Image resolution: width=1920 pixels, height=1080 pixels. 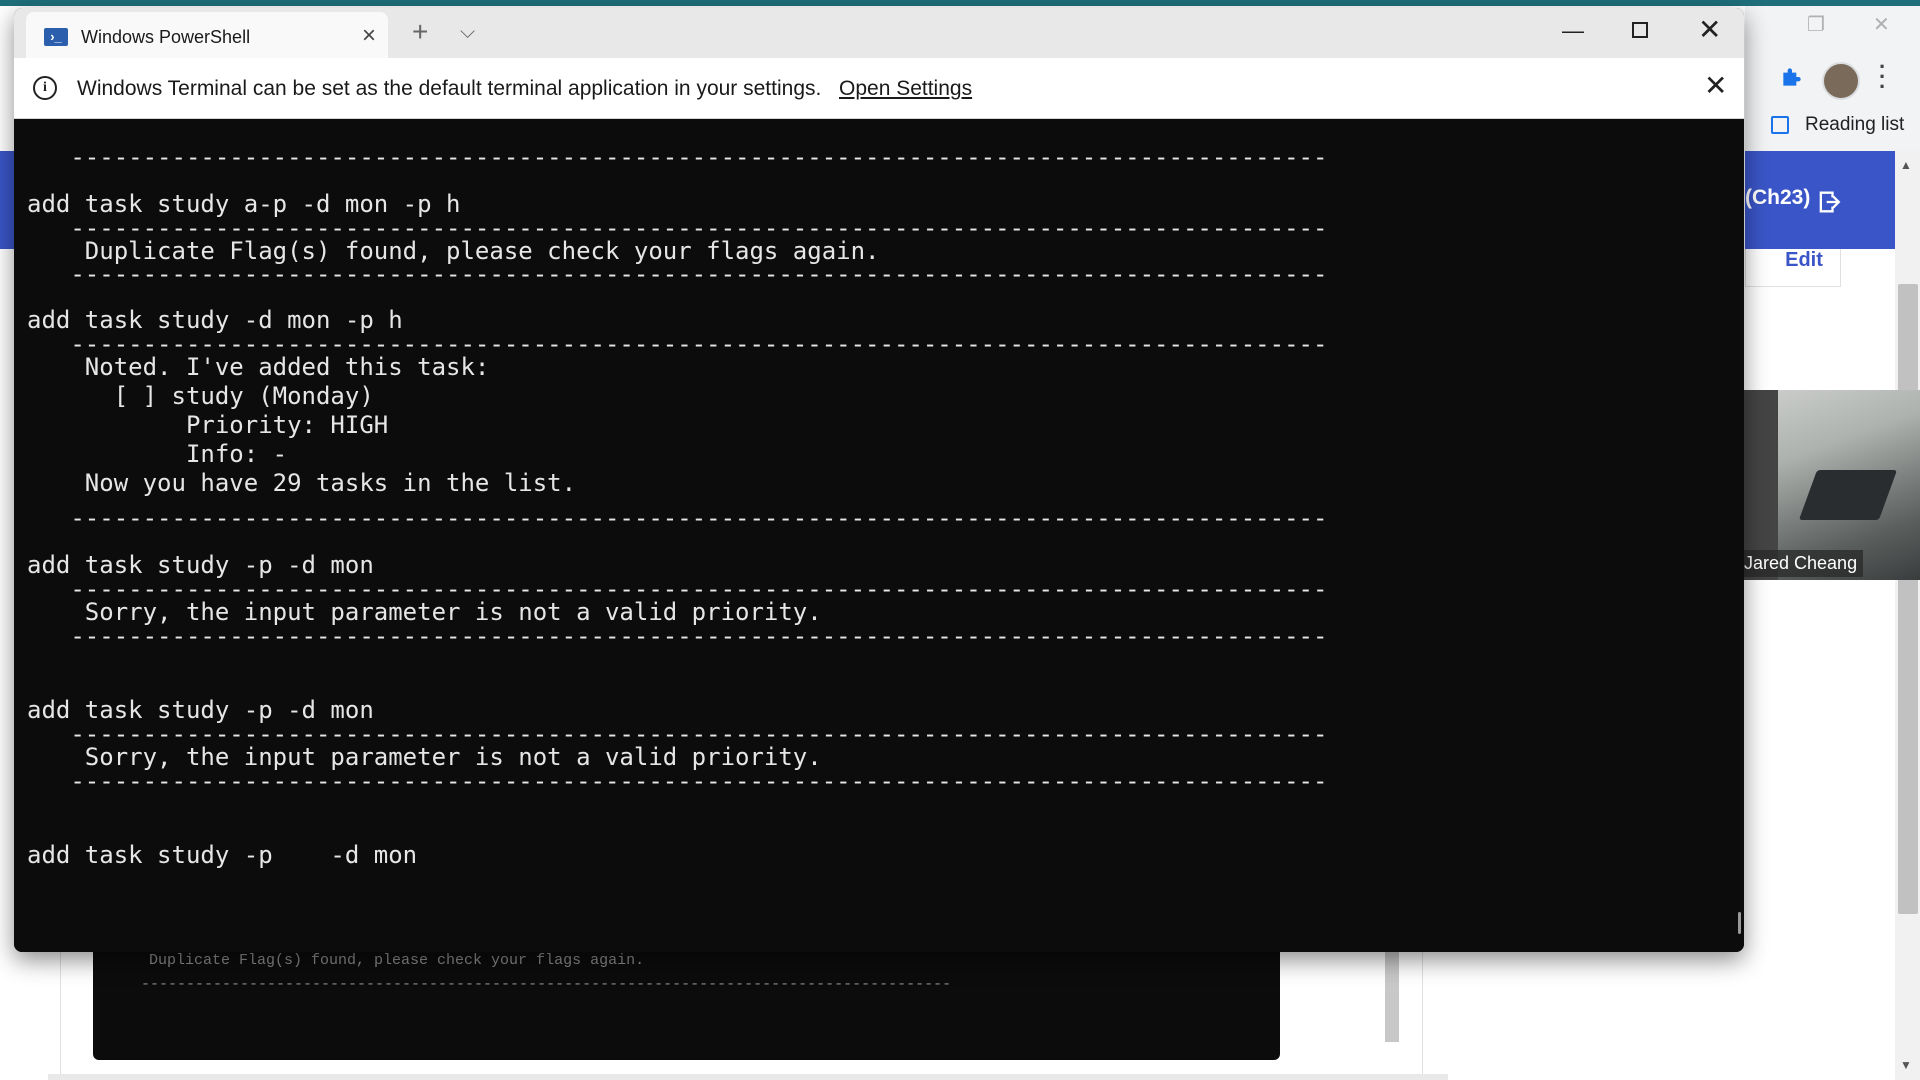 What do you see at coordinates (1908, 599) in the screenshot?
I see `web-scroll-thumb` at bounding box center [1908, 599].